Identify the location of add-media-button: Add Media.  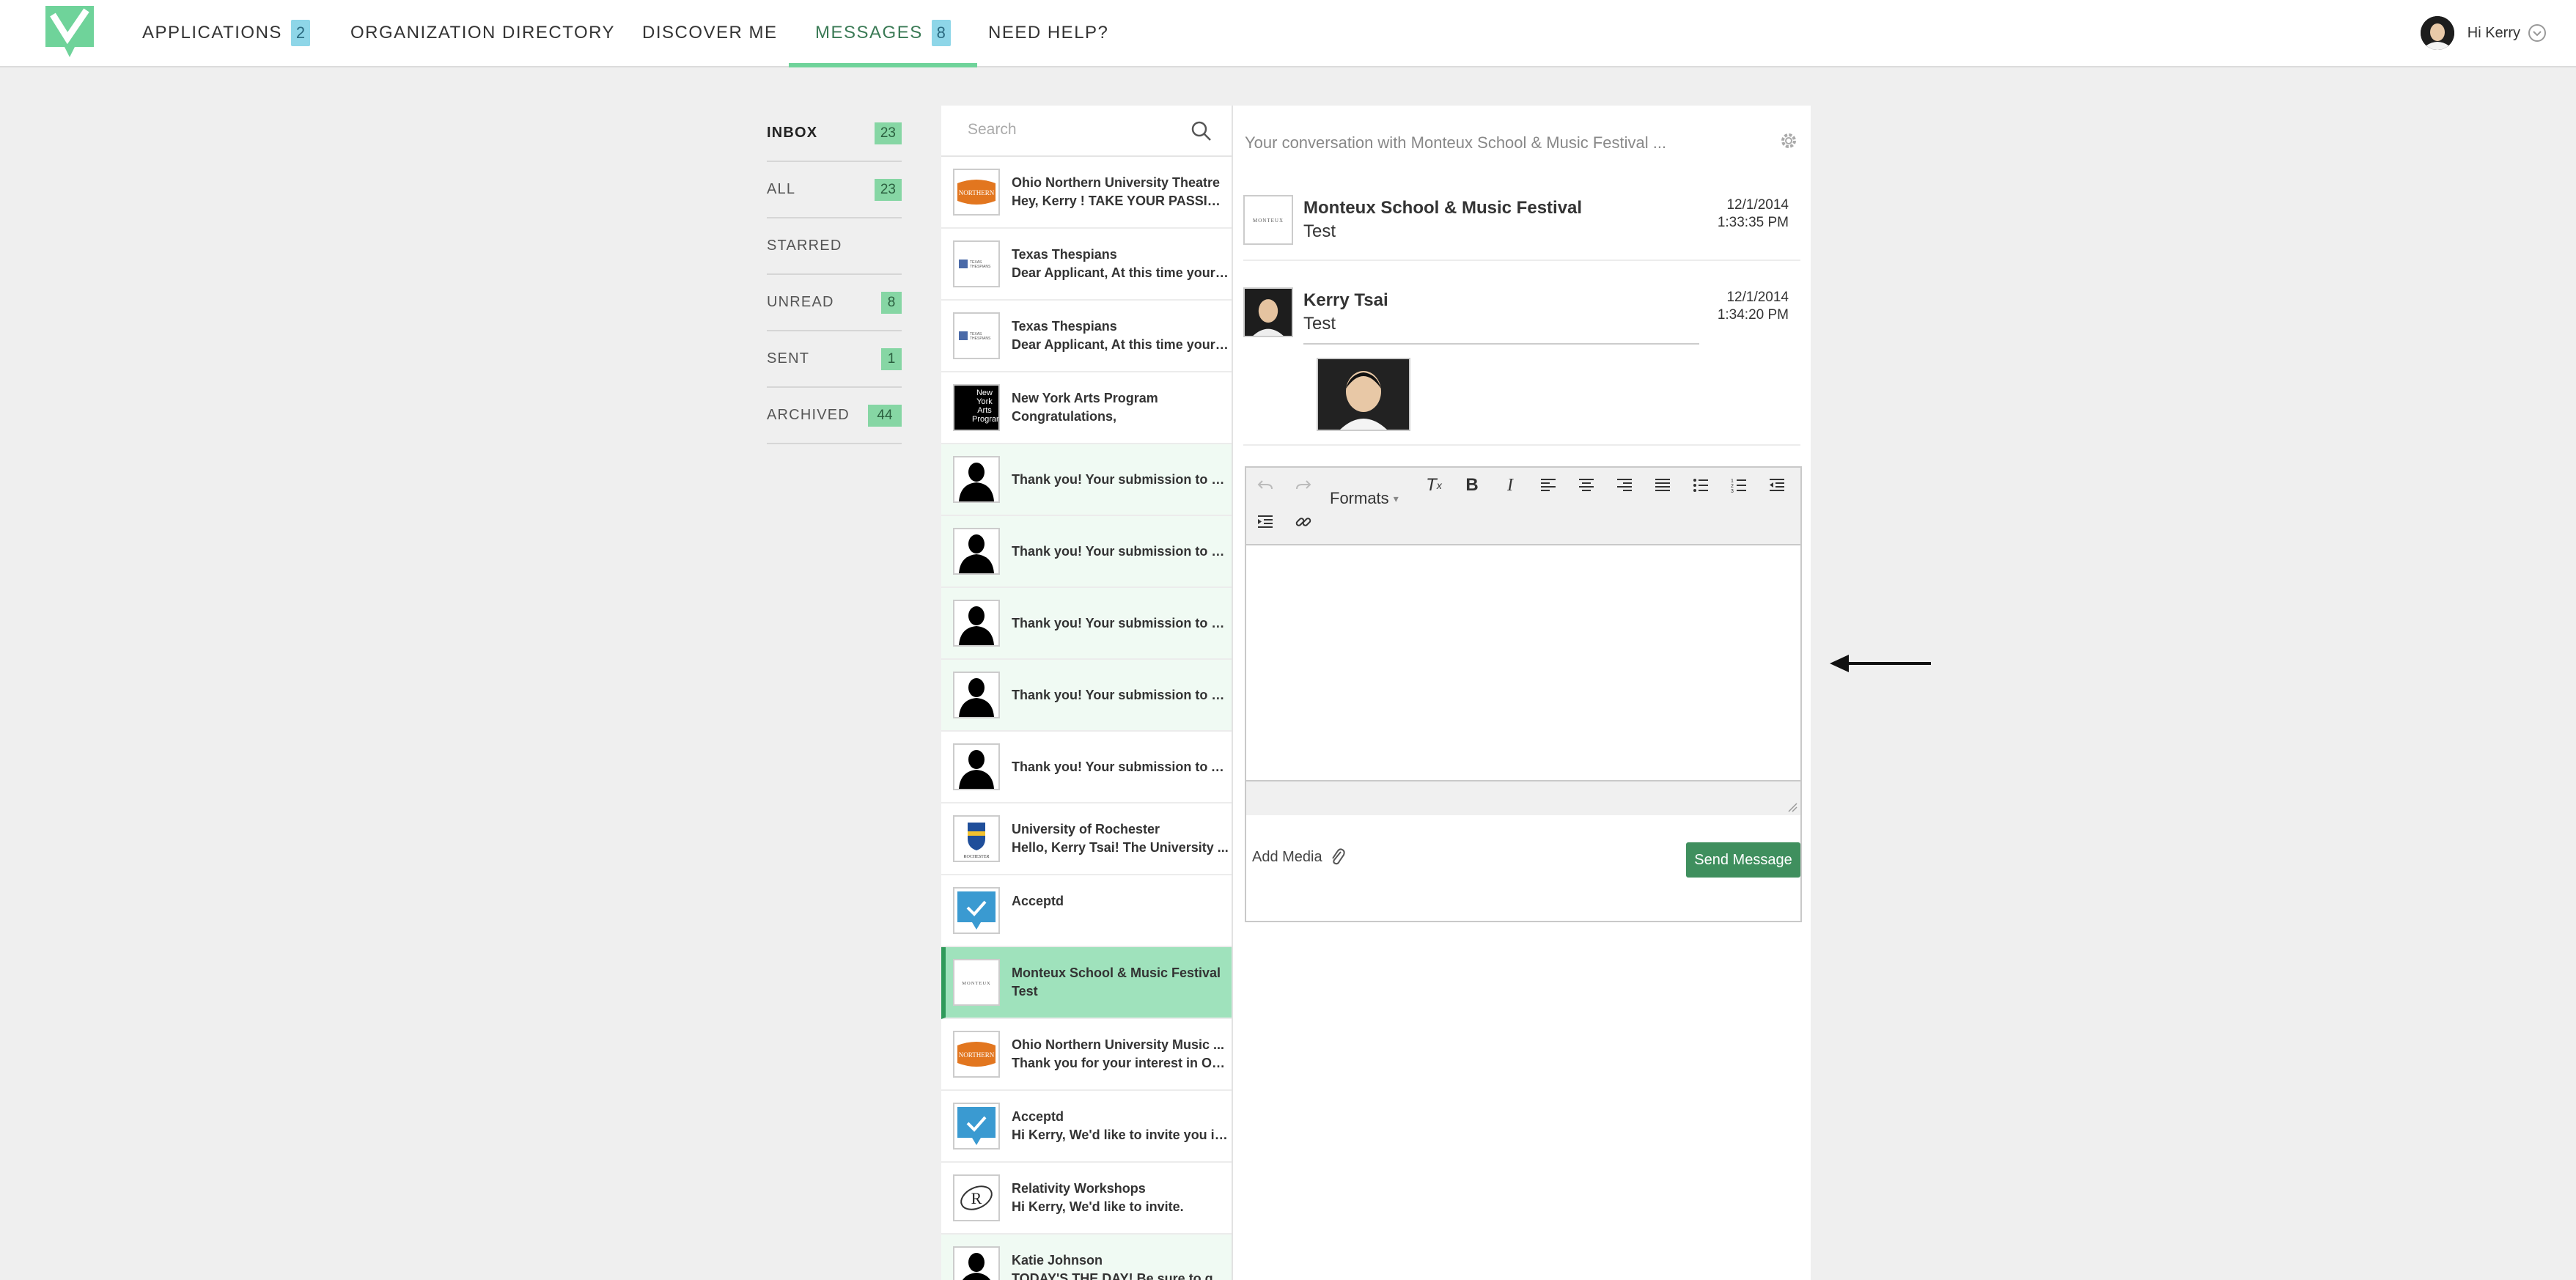
(1299, 857).